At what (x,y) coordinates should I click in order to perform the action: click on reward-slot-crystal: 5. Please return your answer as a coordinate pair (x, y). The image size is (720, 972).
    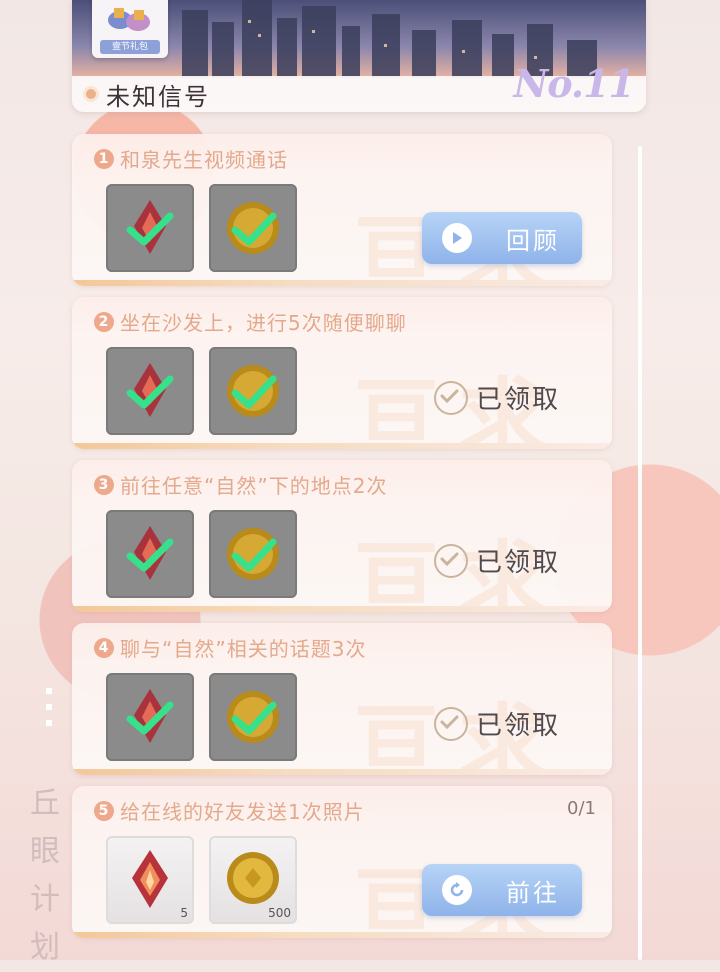
    Looking at the image, I should click on (150, 880).